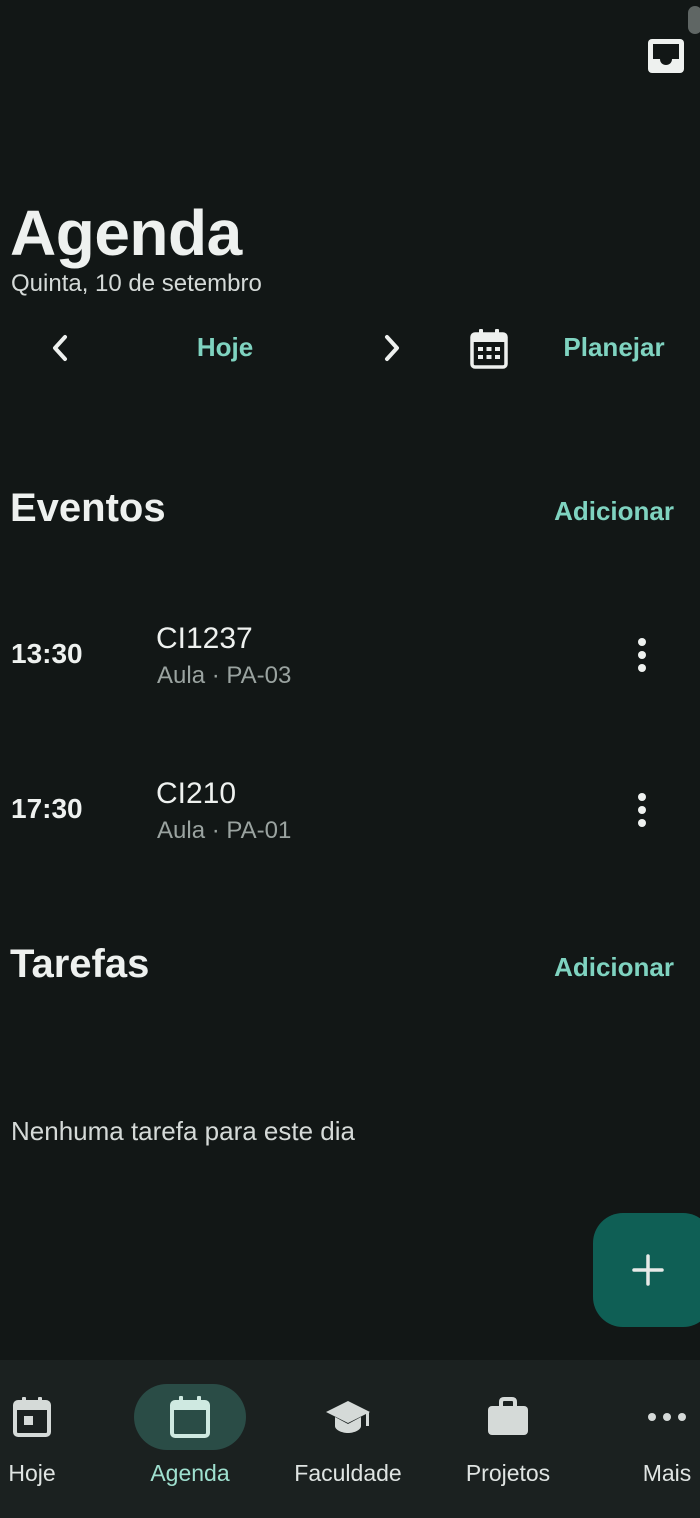  I want to click on briefcase-icon, so click(508, 1416).